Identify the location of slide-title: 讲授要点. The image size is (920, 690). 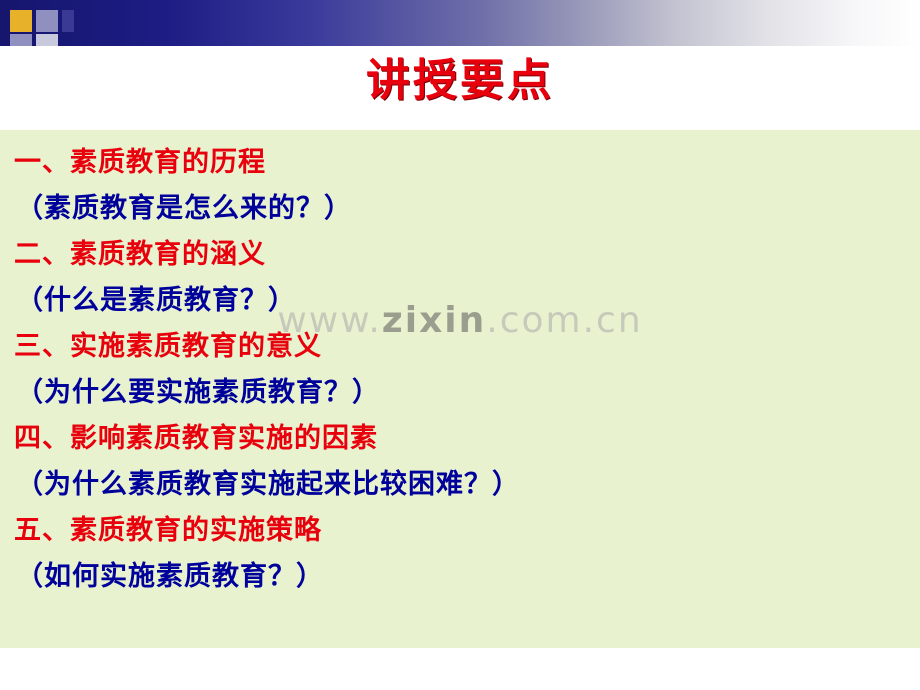
(460, 80).